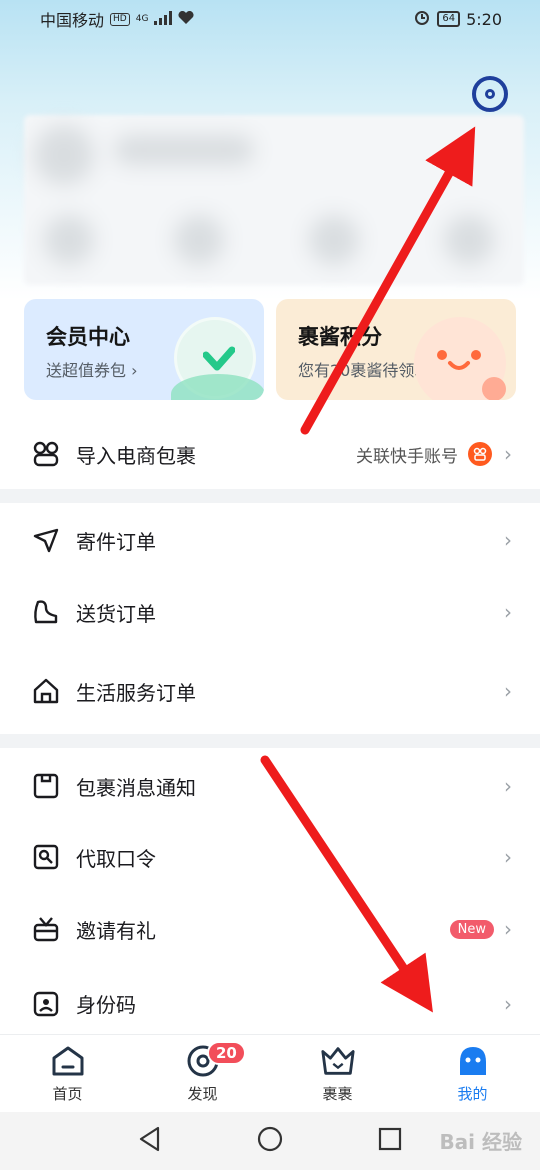 This screenshot has width=540, height=1170. Describe the element at coordinates (116, 930) in the screenshot. I see `invite-gift-label: 邀请有礼` at that location.